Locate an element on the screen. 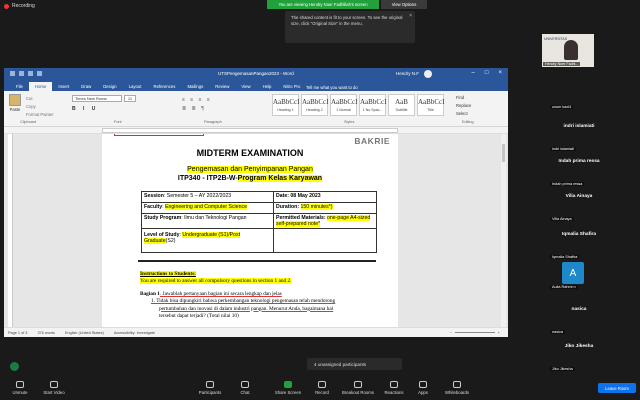  minimize-icon: – is located at coordinates (473, 73).